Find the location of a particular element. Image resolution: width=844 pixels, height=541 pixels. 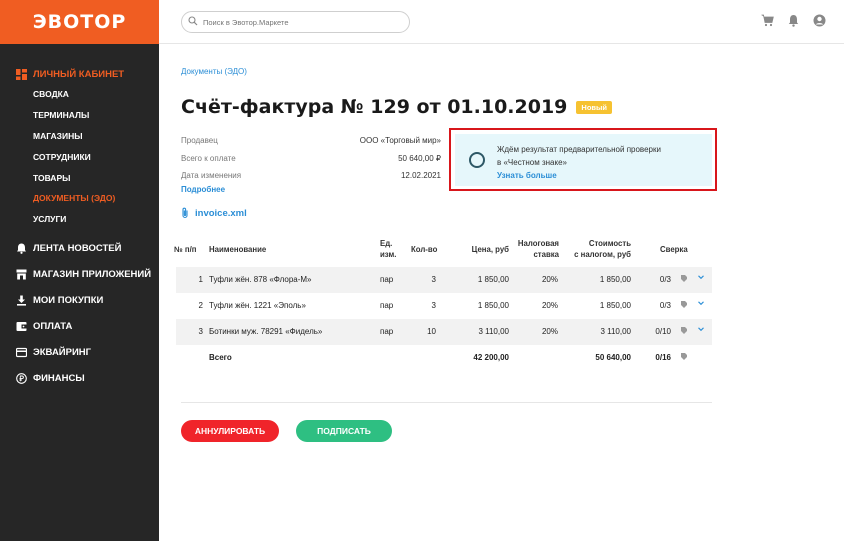

user-icon is located at coordinates (819, 20).